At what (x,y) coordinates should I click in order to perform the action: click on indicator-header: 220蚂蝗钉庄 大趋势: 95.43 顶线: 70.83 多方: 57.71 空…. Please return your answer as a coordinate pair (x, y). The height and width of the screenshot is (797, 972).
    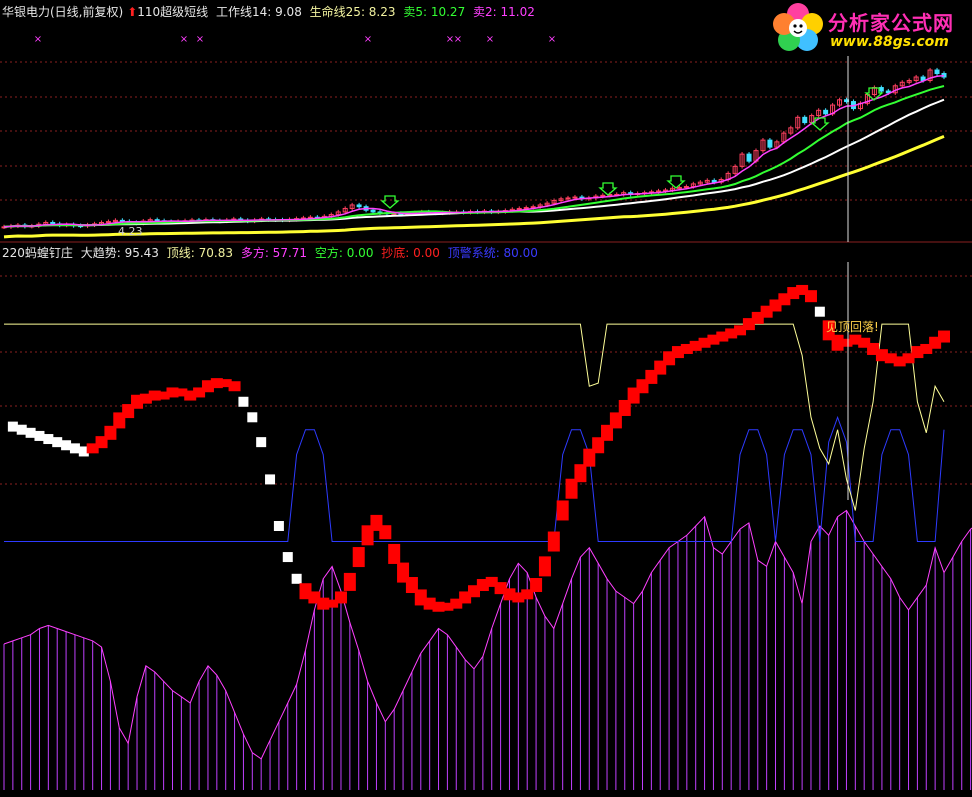
    Looking at the image, I should click on (272, 253).